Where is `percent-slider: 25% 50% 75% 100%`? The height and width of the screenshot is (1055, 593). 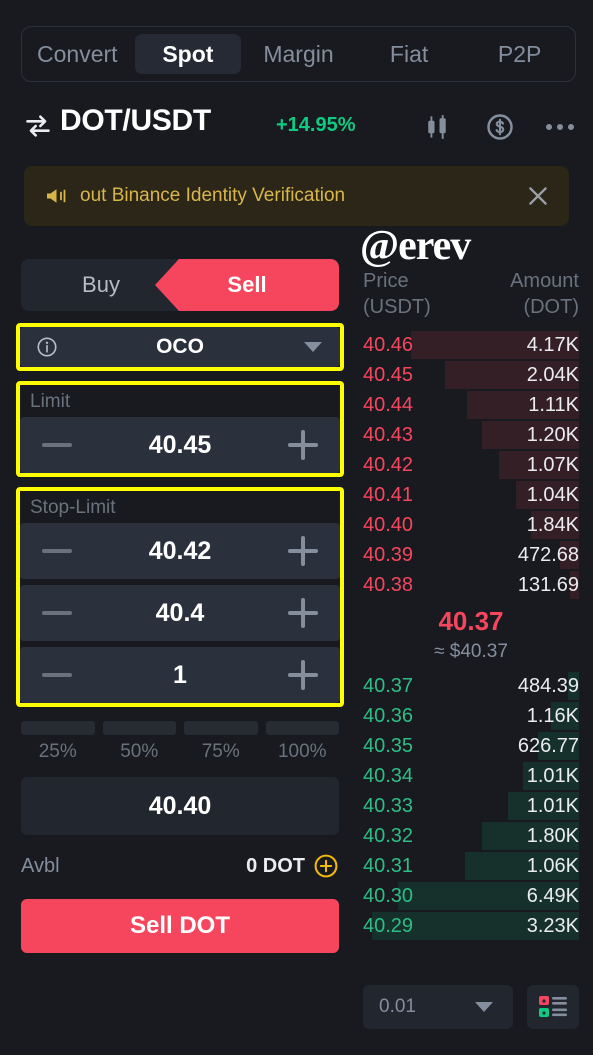 percent-slider: 25% 50% 75% 100% is located at coordinates (180, 742).